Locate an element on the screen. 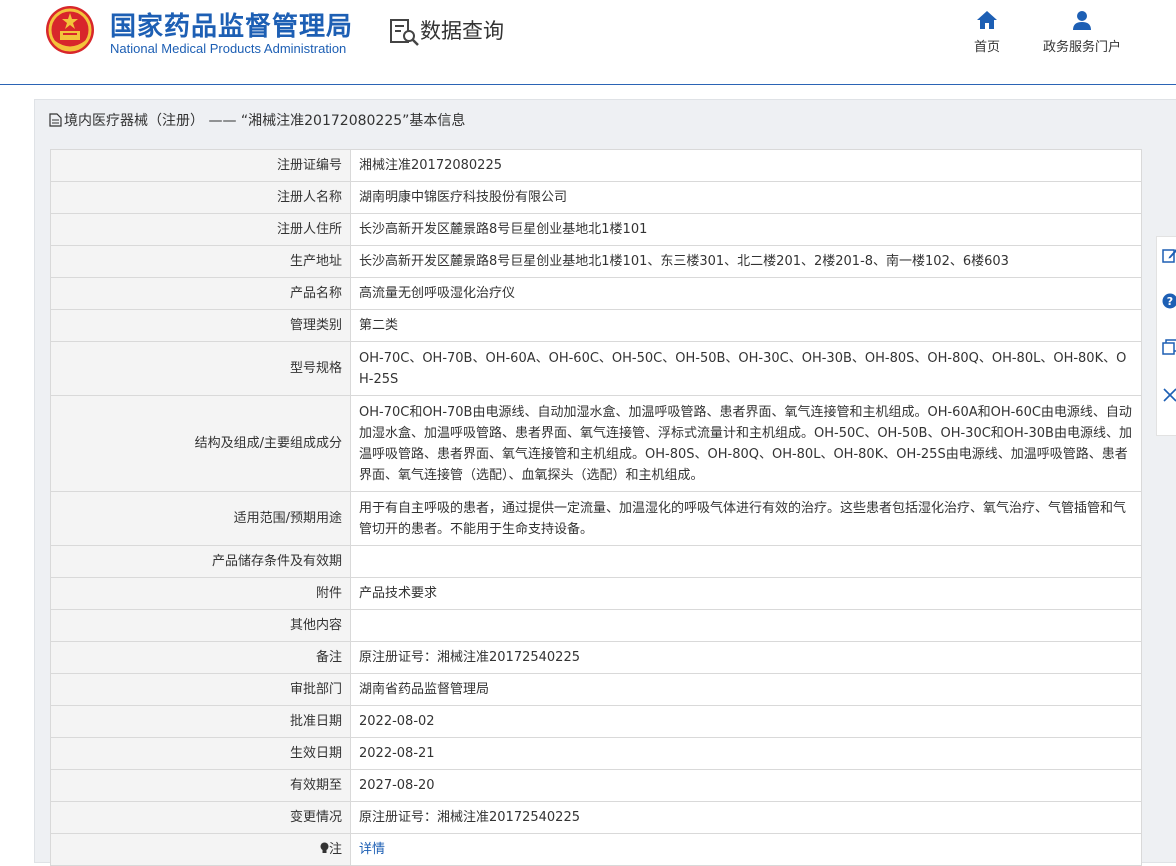 This screenshot has height=866, width=1176. table-row: 注册人名称湖南明康中锦医疗科技股份有限公司 is located at coordinates (596, 198).